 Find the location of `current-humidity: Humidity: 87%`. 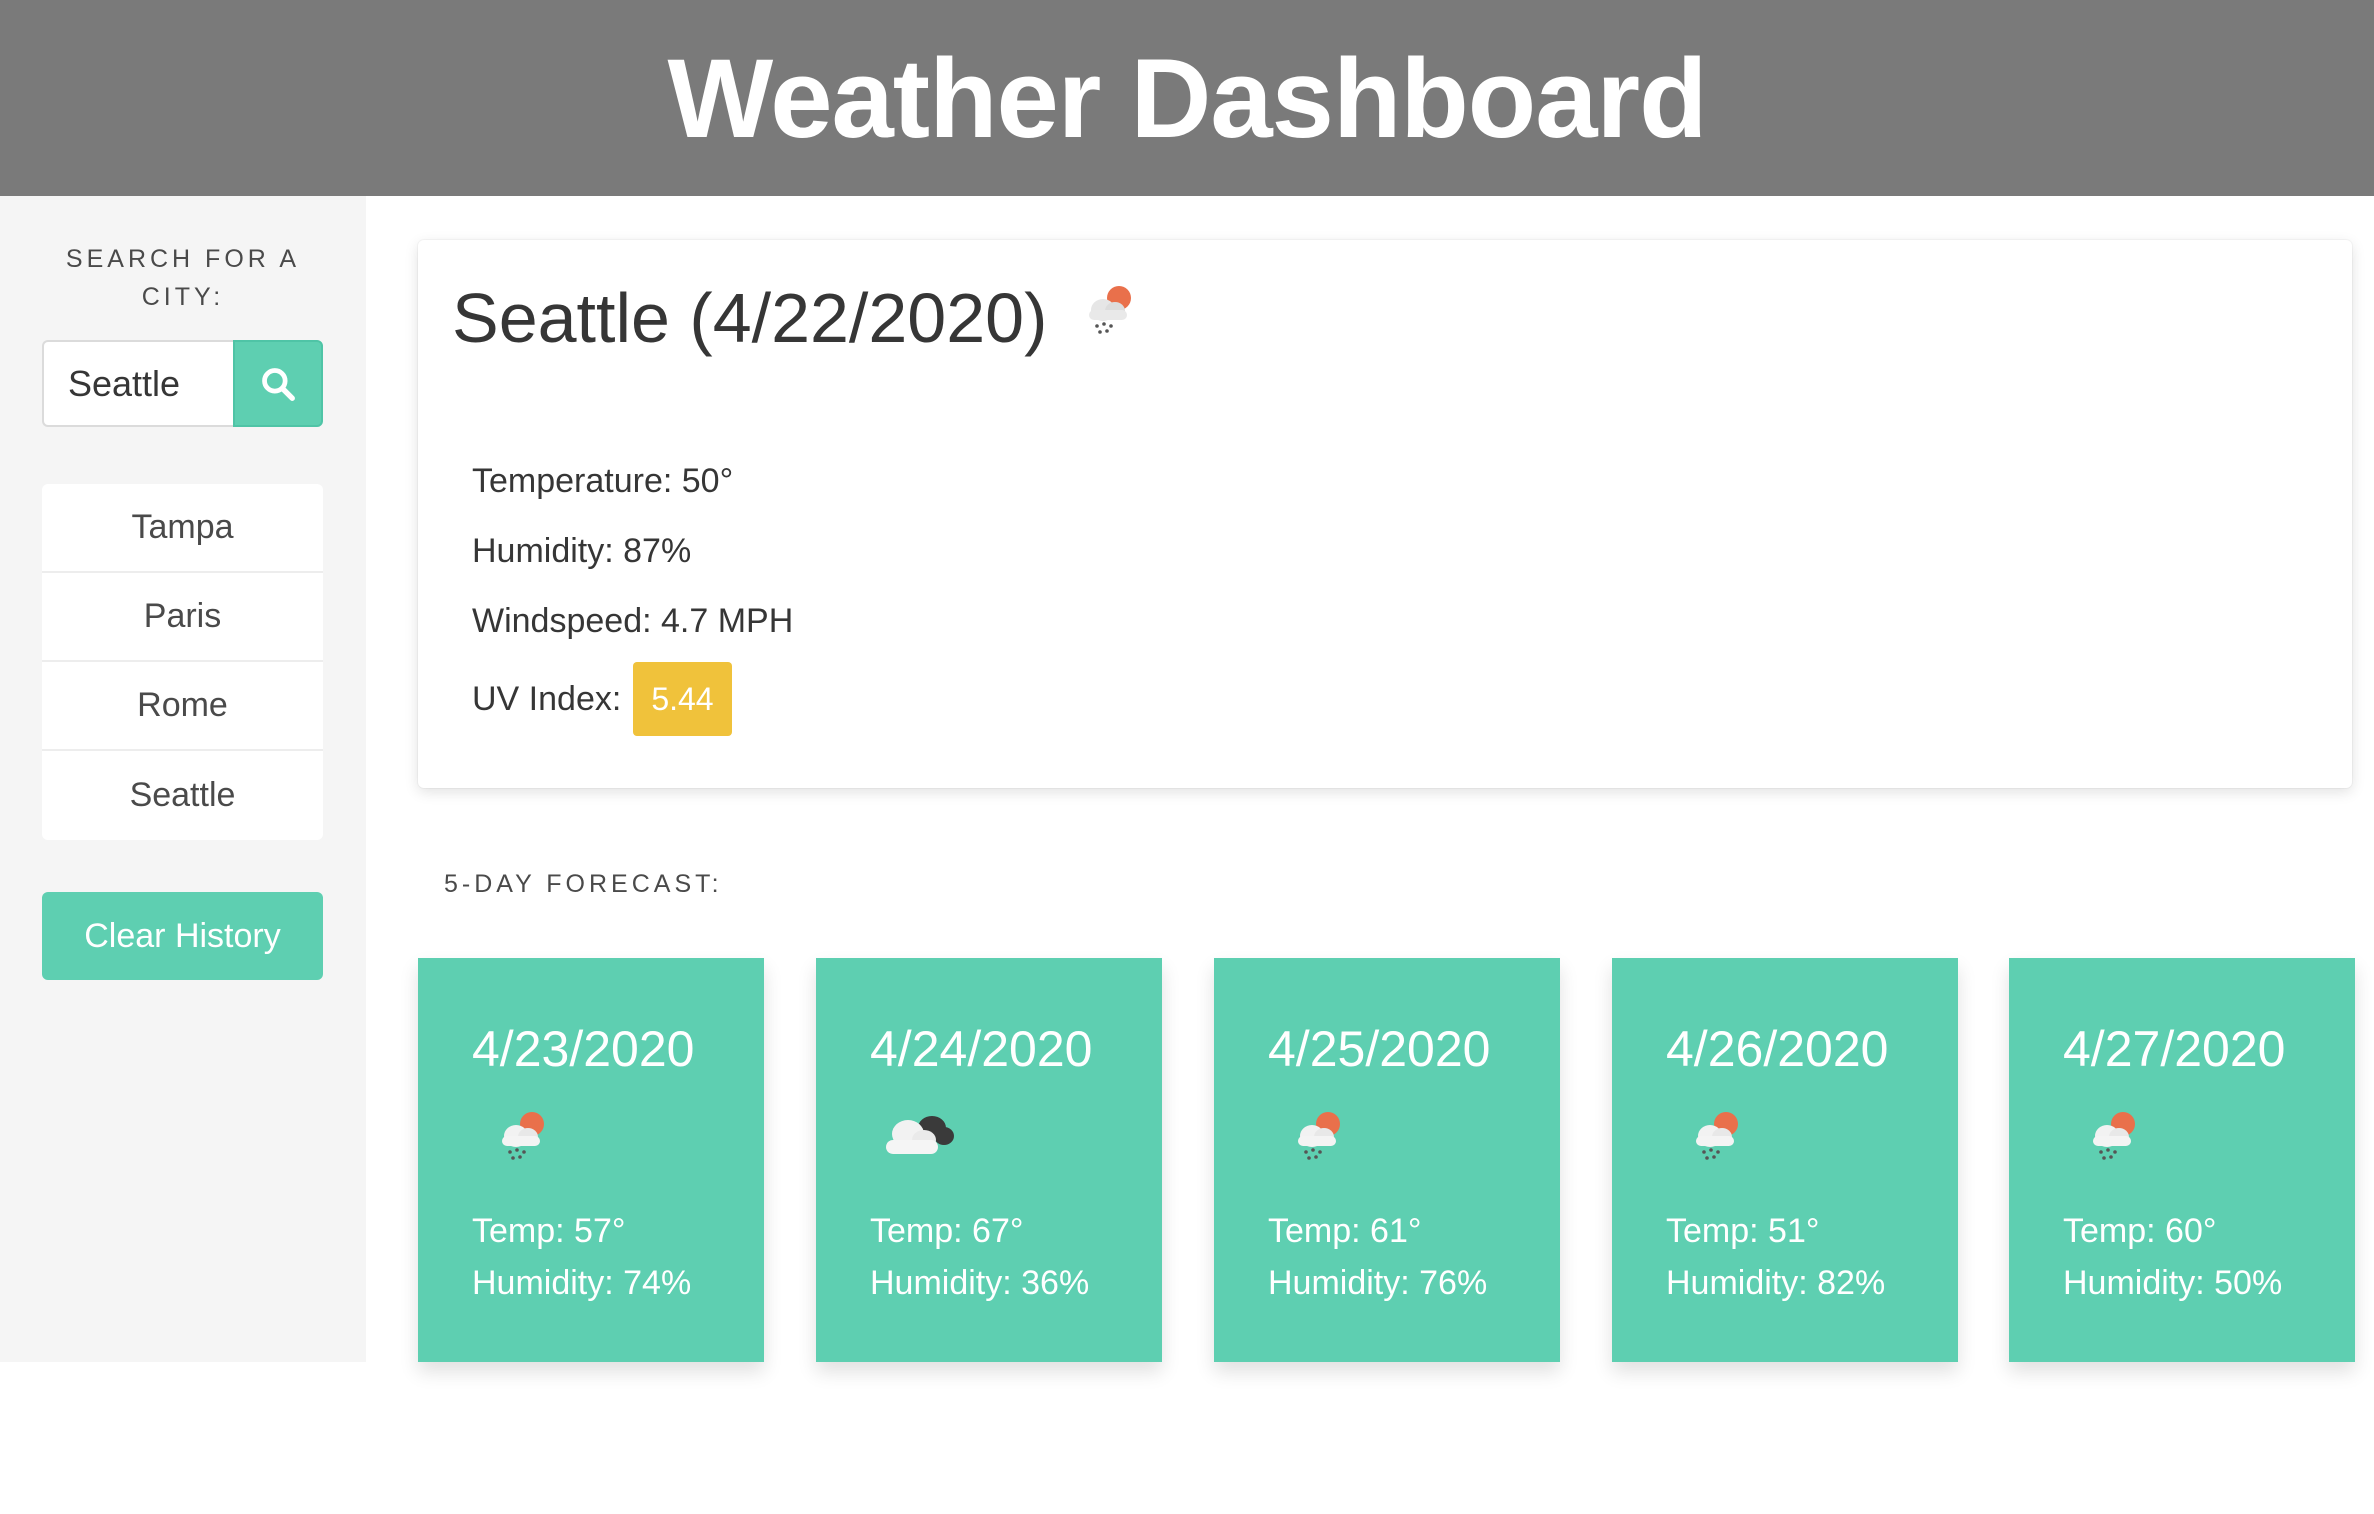

current-humidity: Humidity: 87% is located at coordinates (582, 551).